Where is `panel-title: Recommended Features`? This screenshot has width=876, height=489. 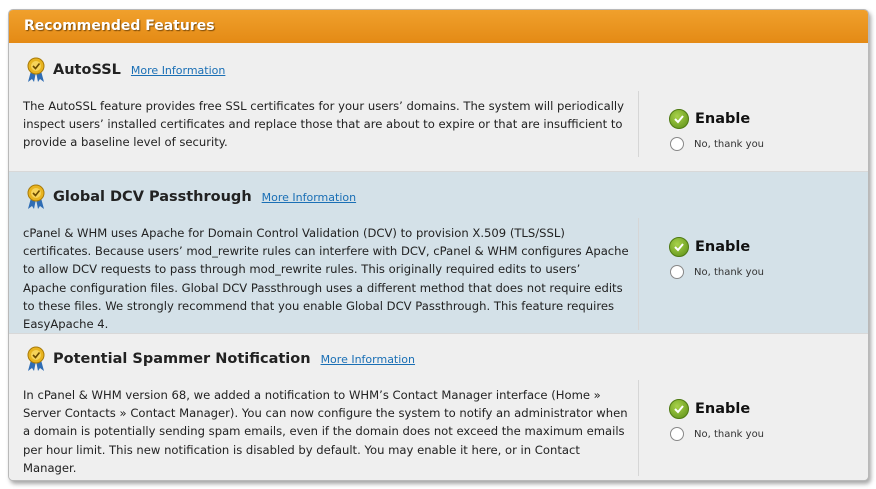
panel-title: Recommended Features is located at coordinates (438, 26).